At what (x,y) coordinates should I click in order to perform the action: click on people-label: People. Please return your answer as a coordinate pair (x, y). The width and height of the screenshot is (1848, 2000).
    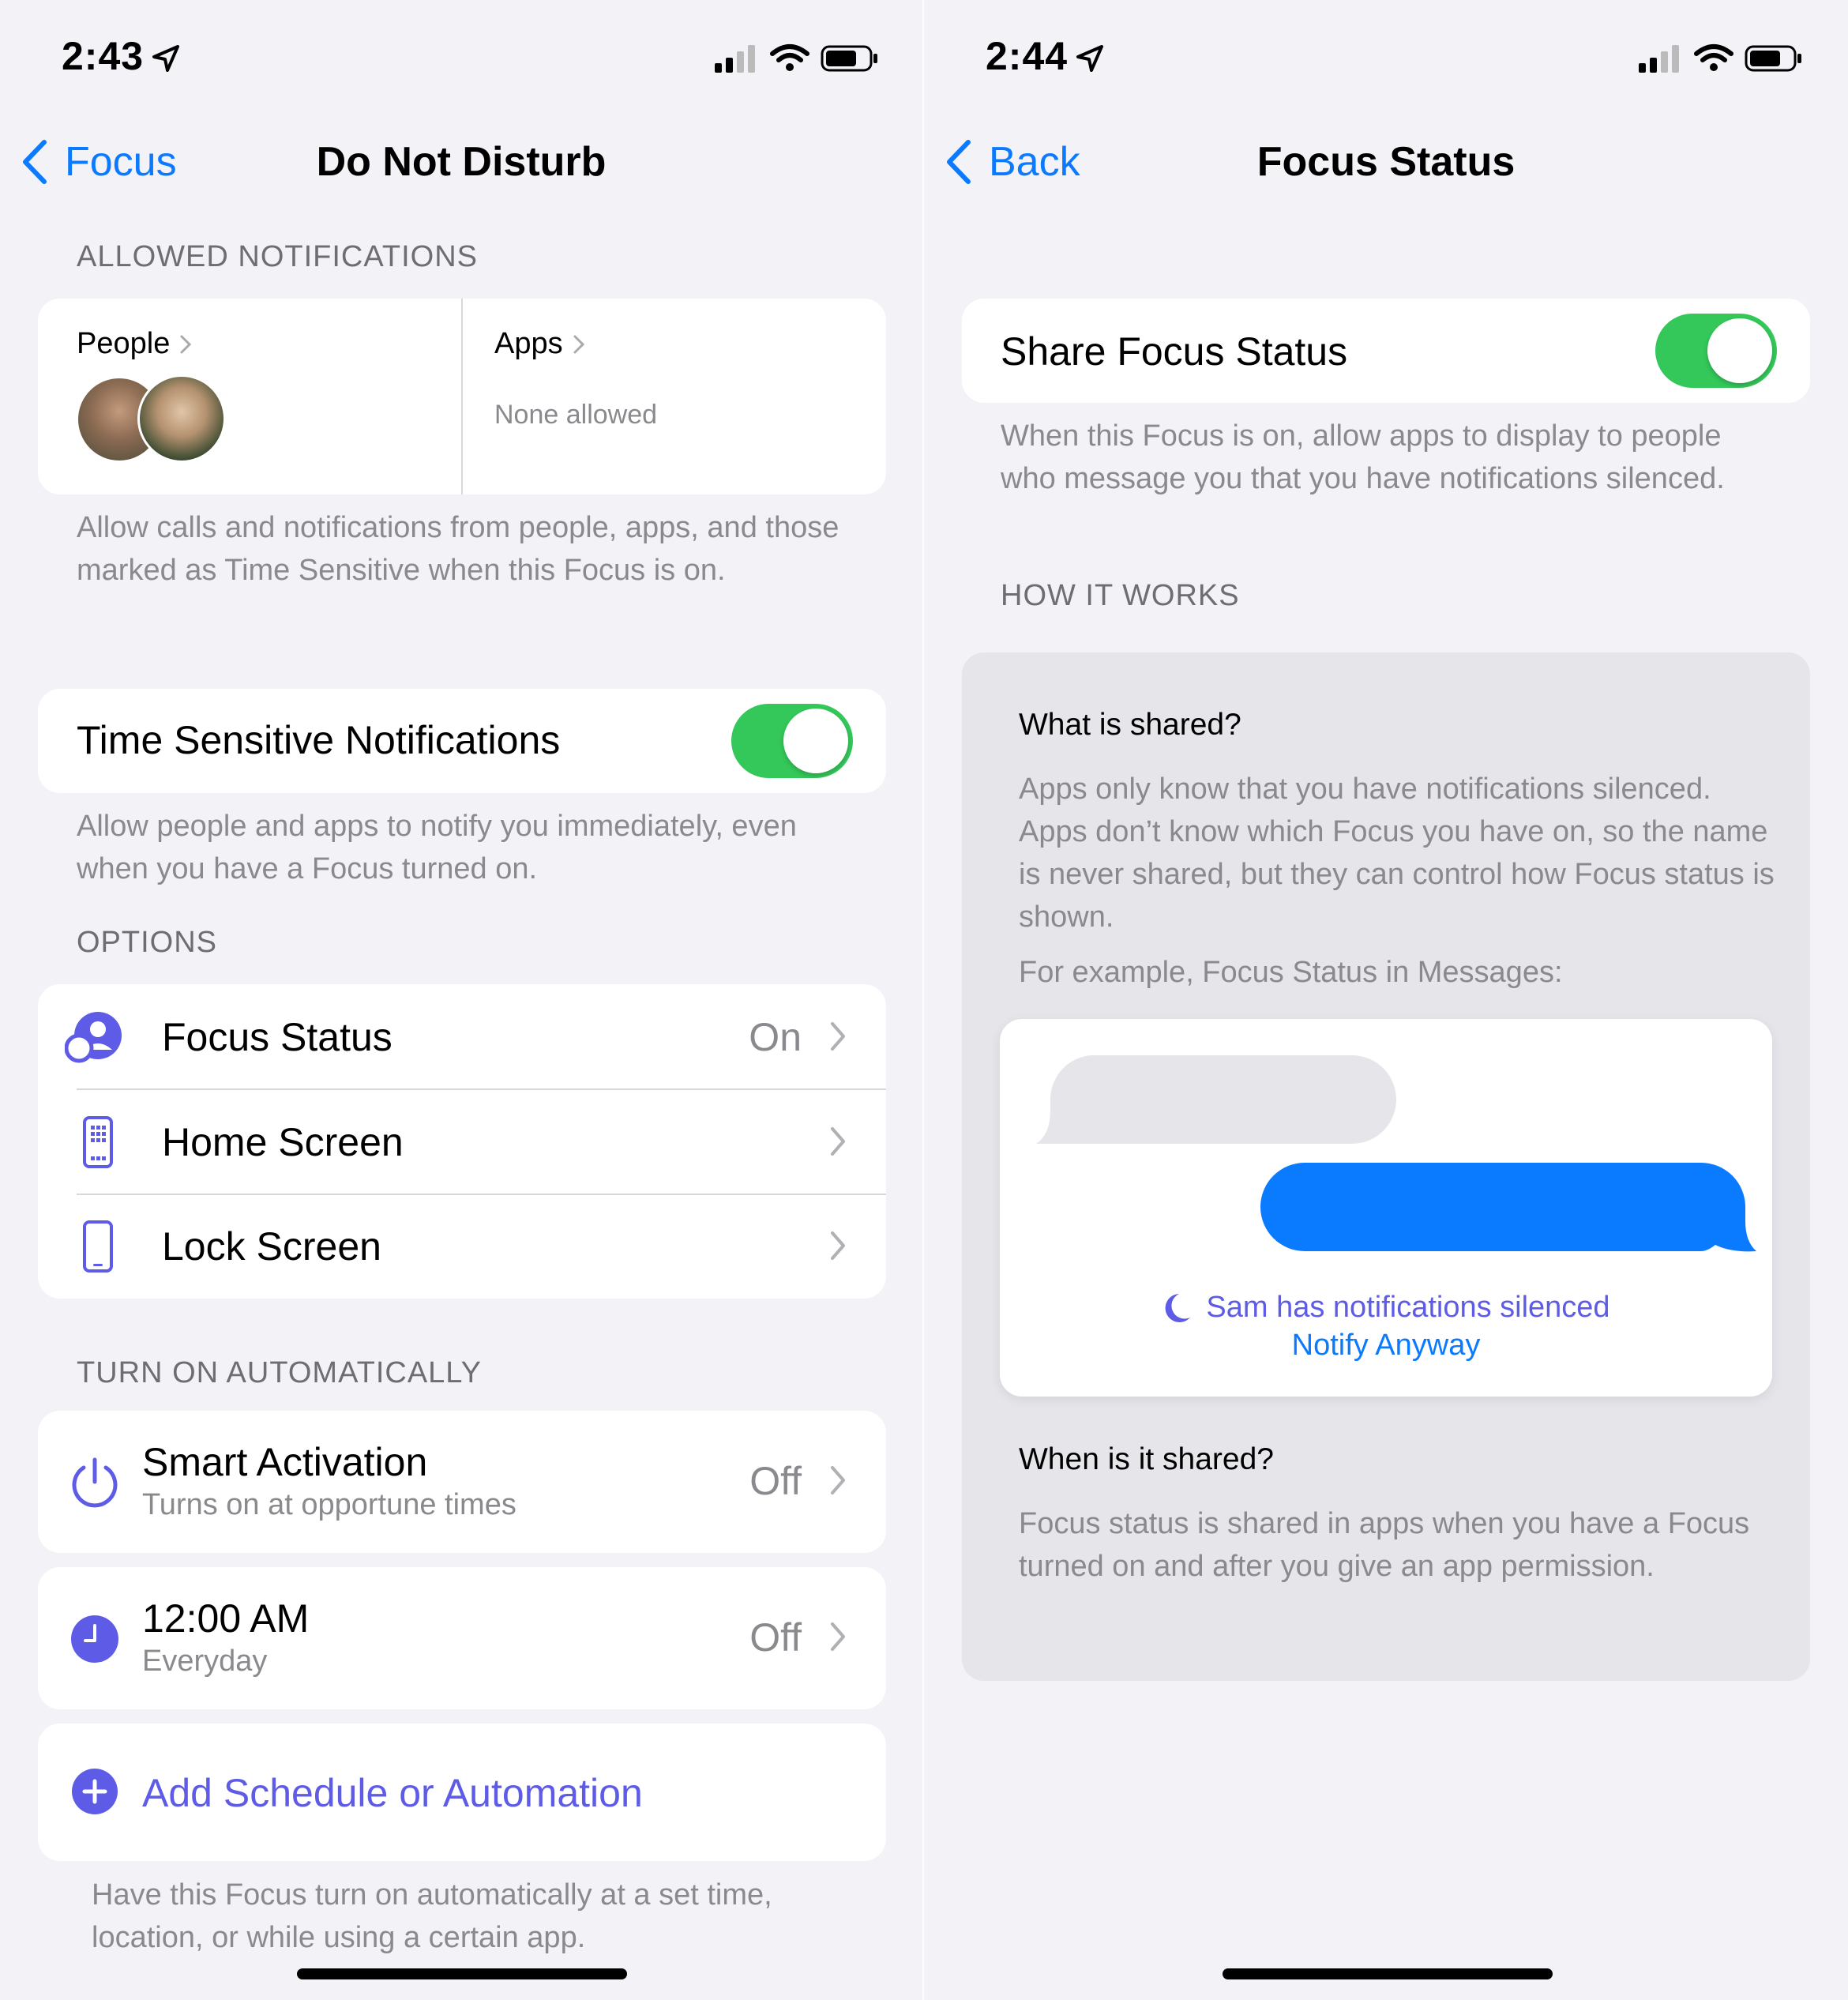
    Looking at the image, I should click on (124, 343).